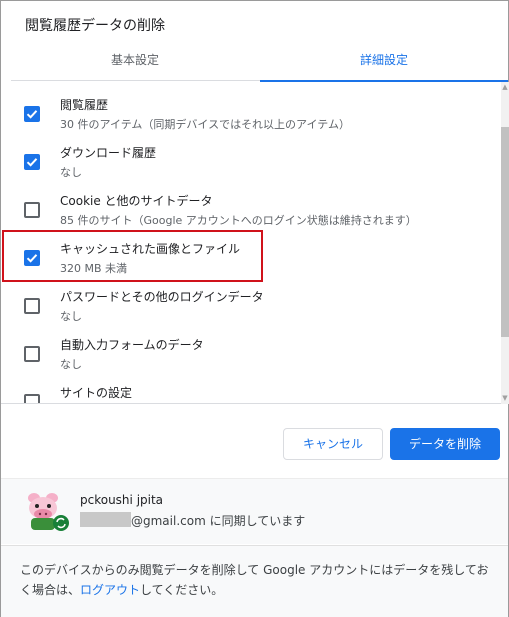 The image size is (509, 617). What do you see at coordinates (205, 124) in the screenshot?
I see `item-sub: 30 件のアイテム（同期デバイスではそれ以上のアイテム）` at bounding box center [205, 124].